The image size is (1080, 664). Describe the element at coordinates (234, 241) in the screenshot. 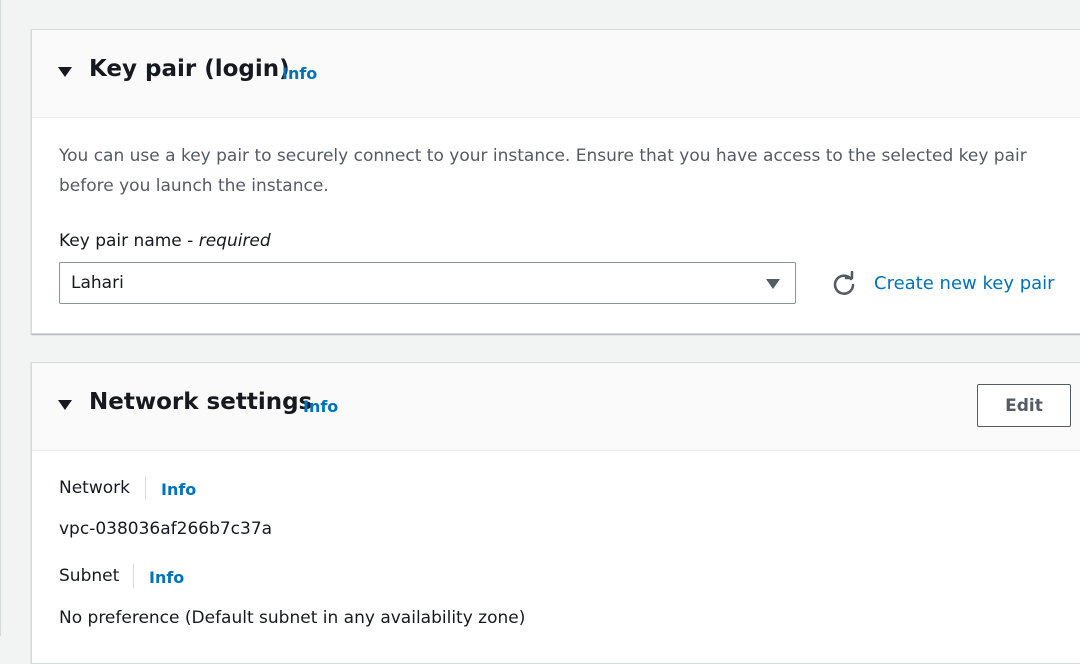

I see `required-indicator: required` at that location.